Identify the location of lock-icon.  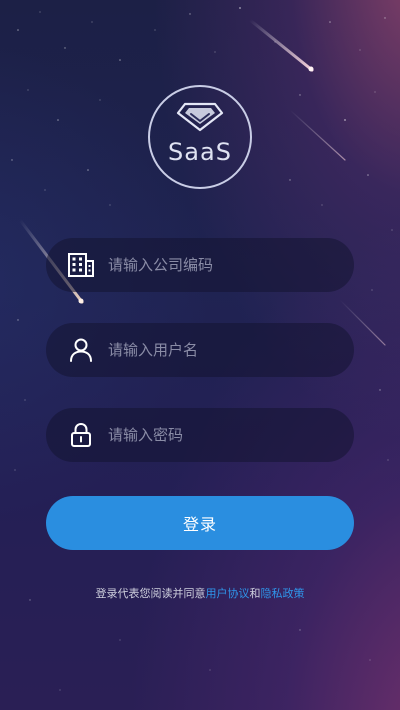
(81, 435).